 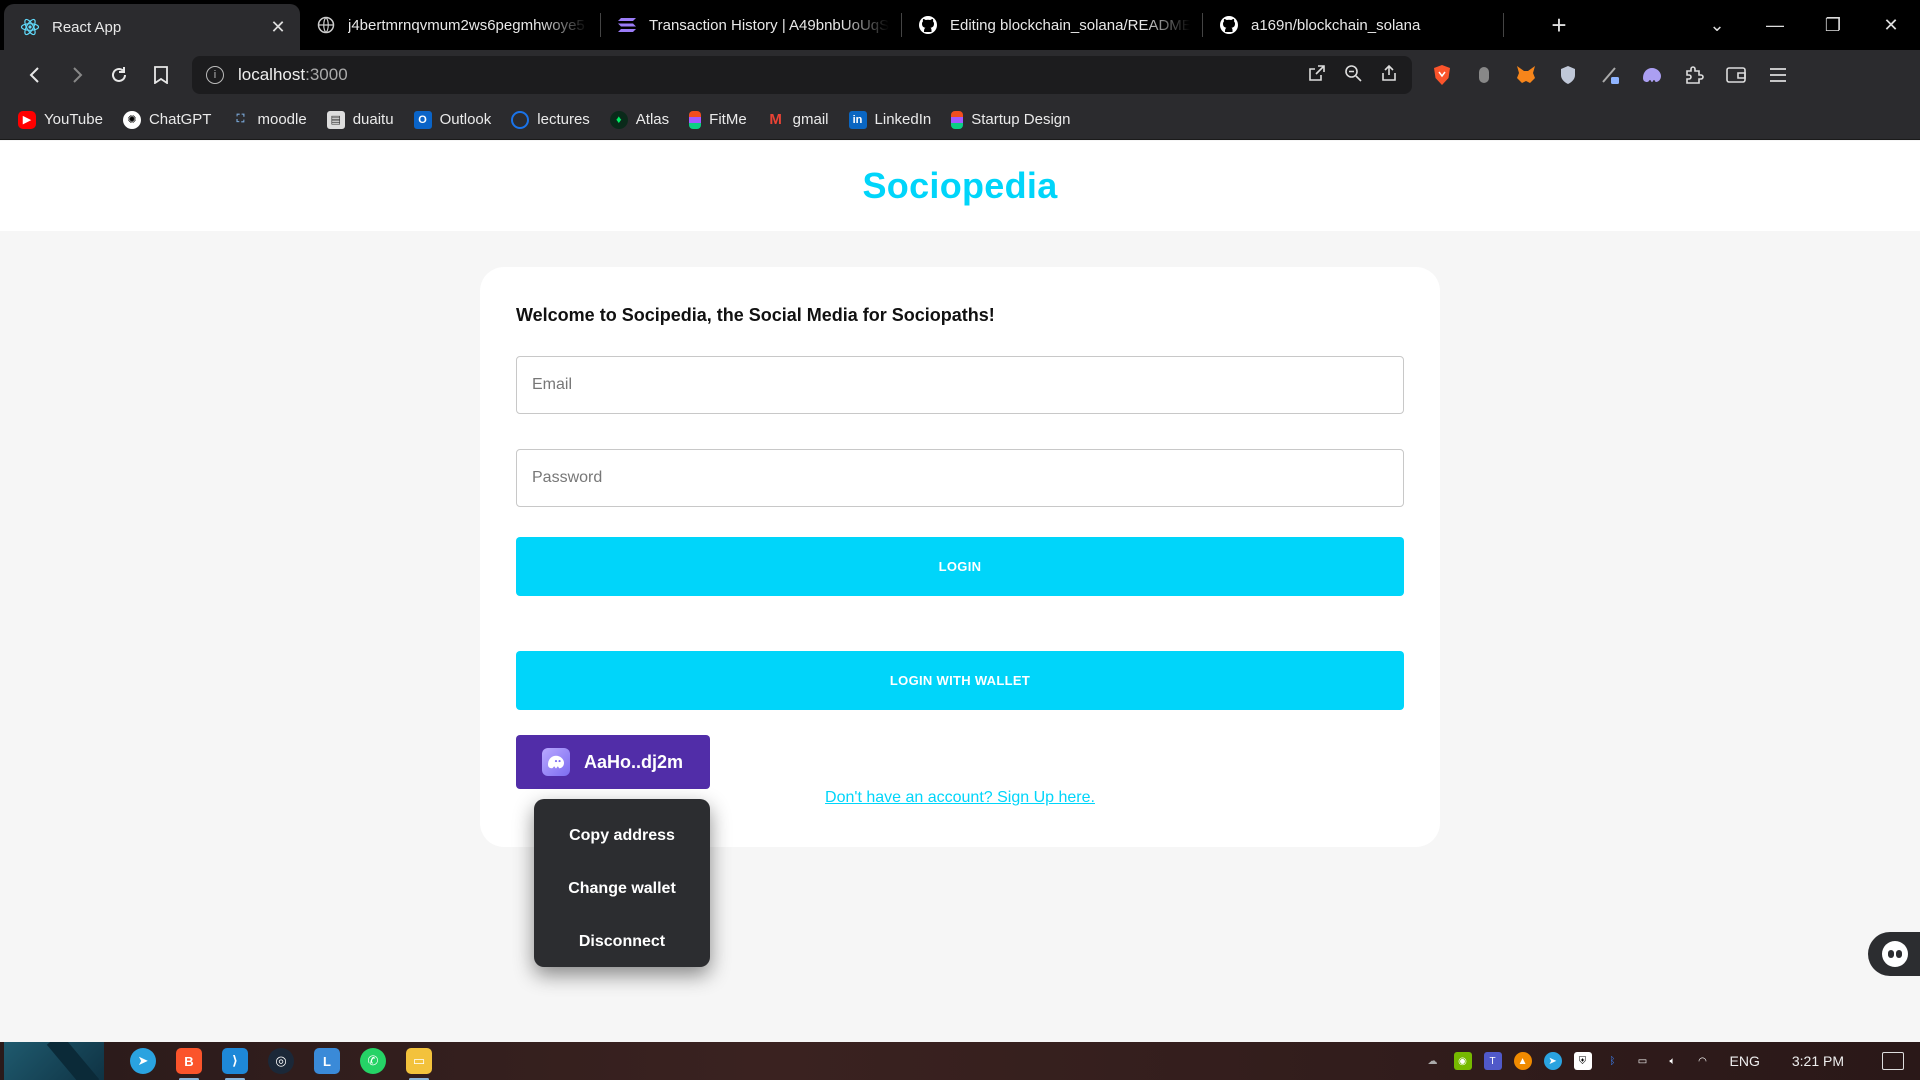 I want to click on menu-item-copy-address: Copy address, so click(x=622, y=835).